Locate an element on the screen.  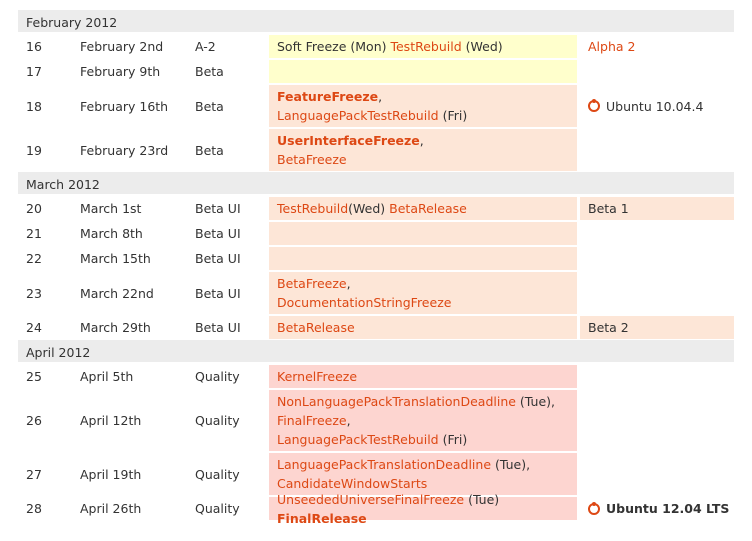
week-date: April 5th is located at coordinates (107, 376).